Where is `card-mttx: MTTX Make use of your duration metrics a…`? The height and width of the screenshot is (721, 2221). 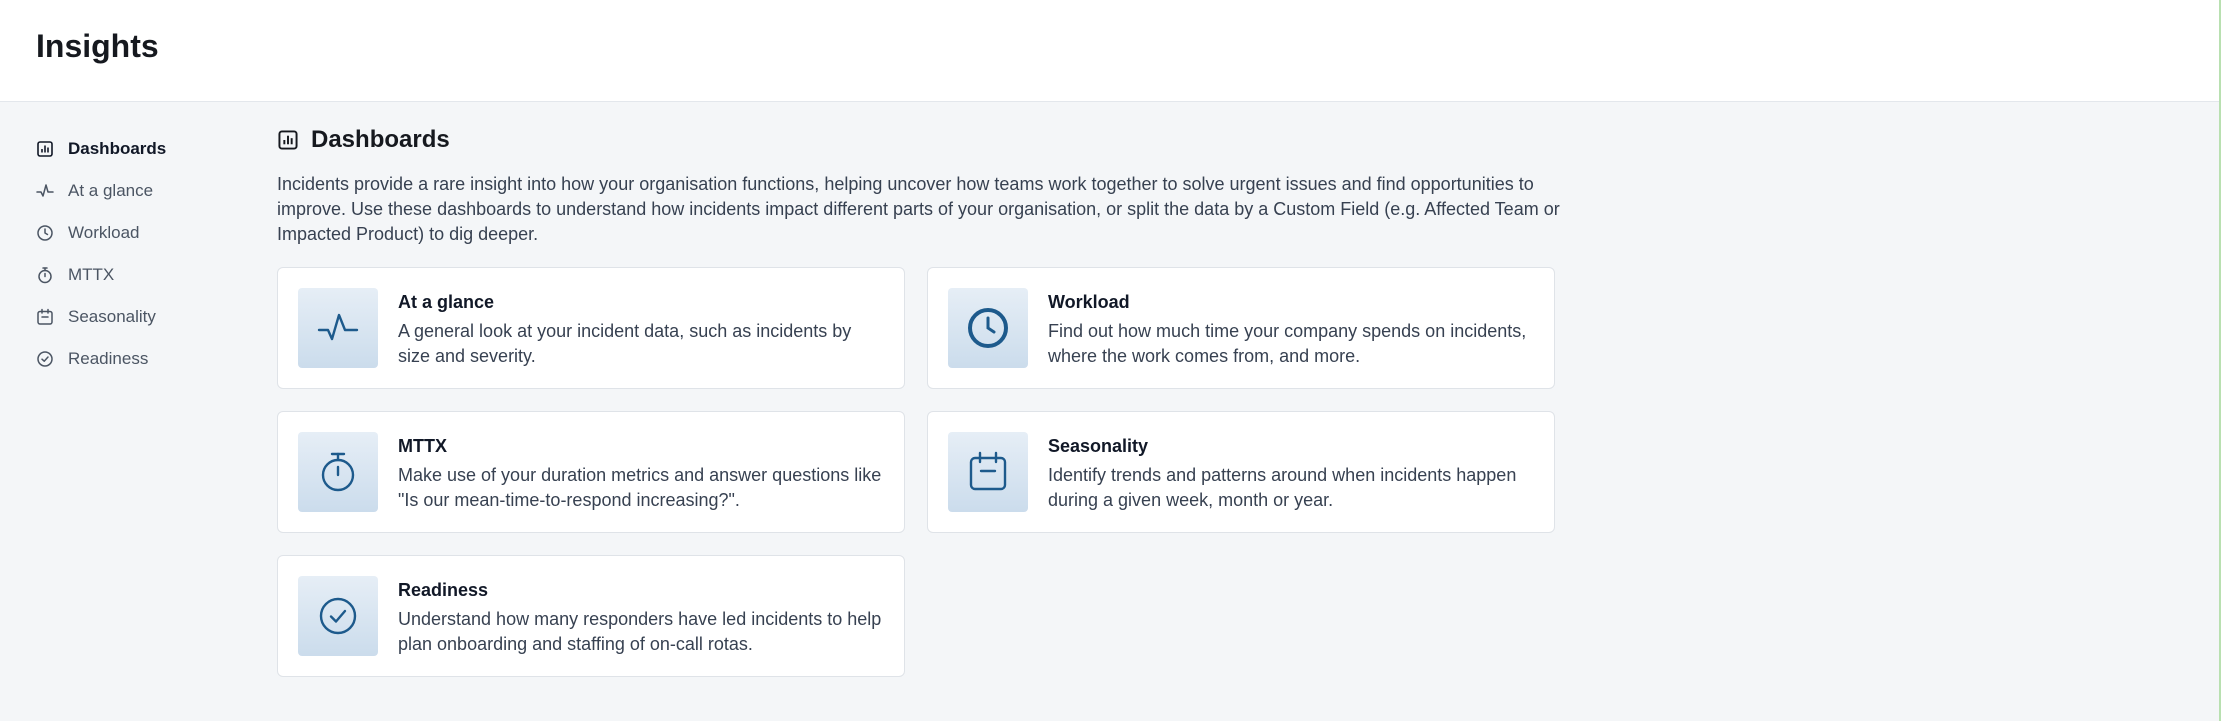 card-mttx: MTTX Make use of your duration metrics a… is located at coordinates (591, 472).